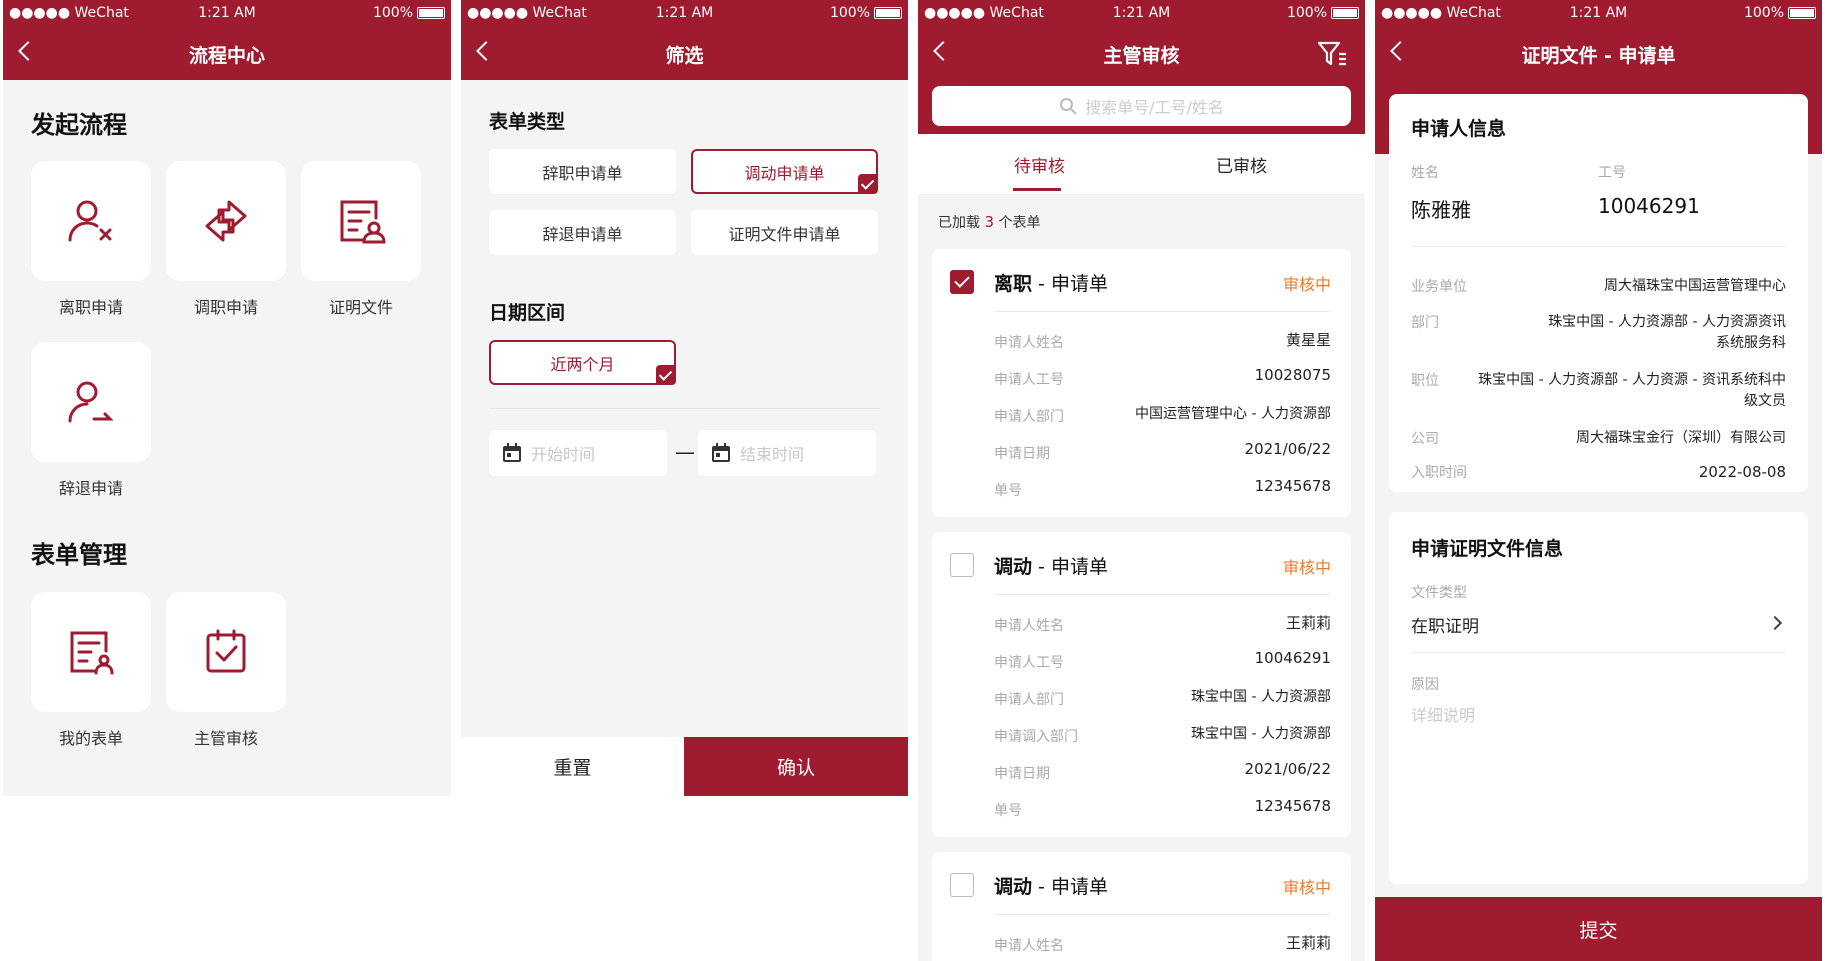  Describe the element at coordinates (572, 766) in the screenshot. I see `reset-button: 重置` at that location.